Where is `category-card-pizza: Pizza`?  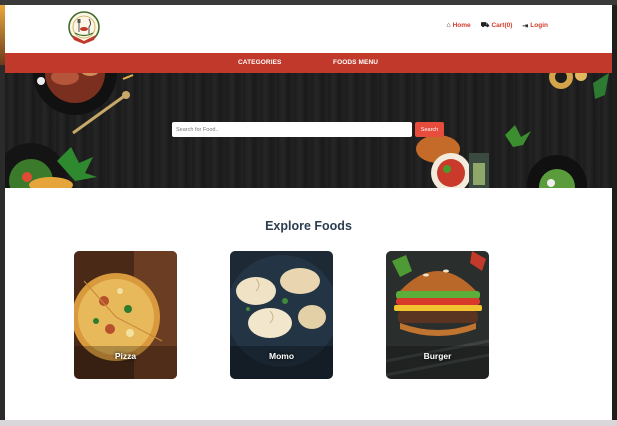 category-card-pizza: Pizza is located at coordinates (125, 315).